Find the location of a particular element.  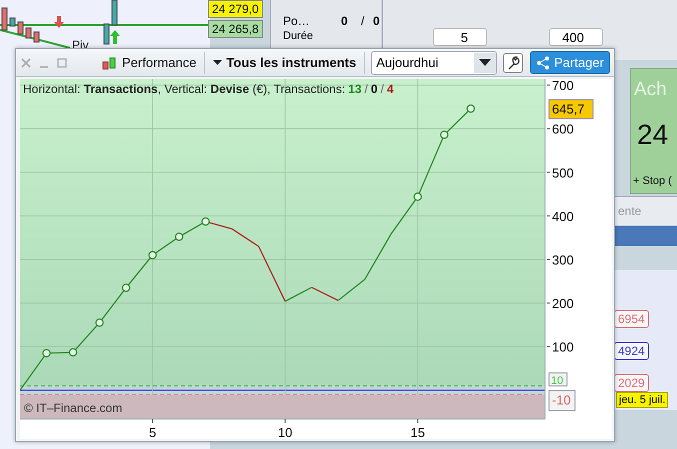

settings-button is located at coordinates (513, 62).